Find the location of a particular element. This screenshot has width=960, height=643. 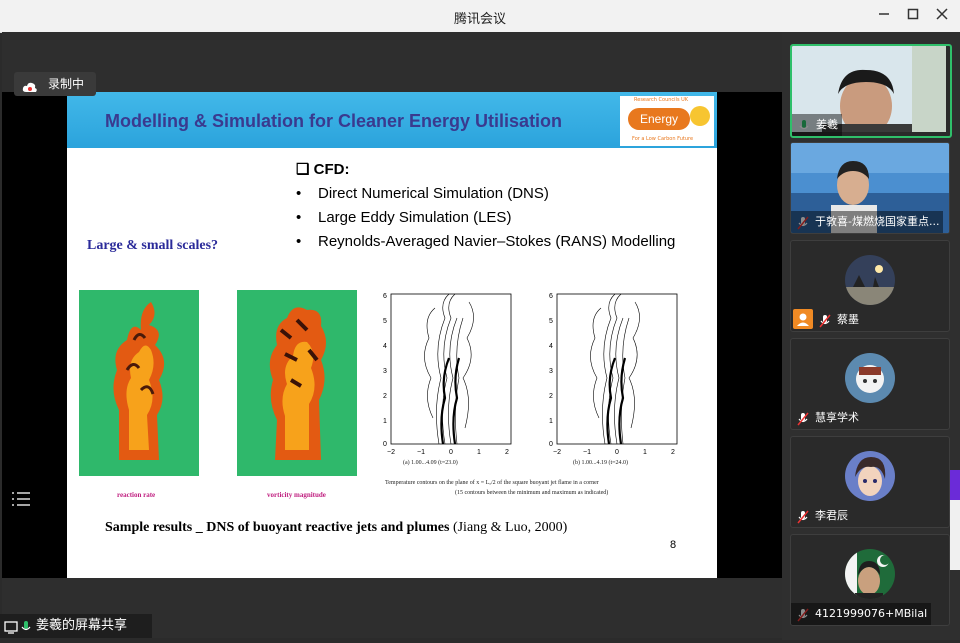

plot-caption: (b) 1.00...4.19 (t=24.0) is located at coordinates (601, 463).